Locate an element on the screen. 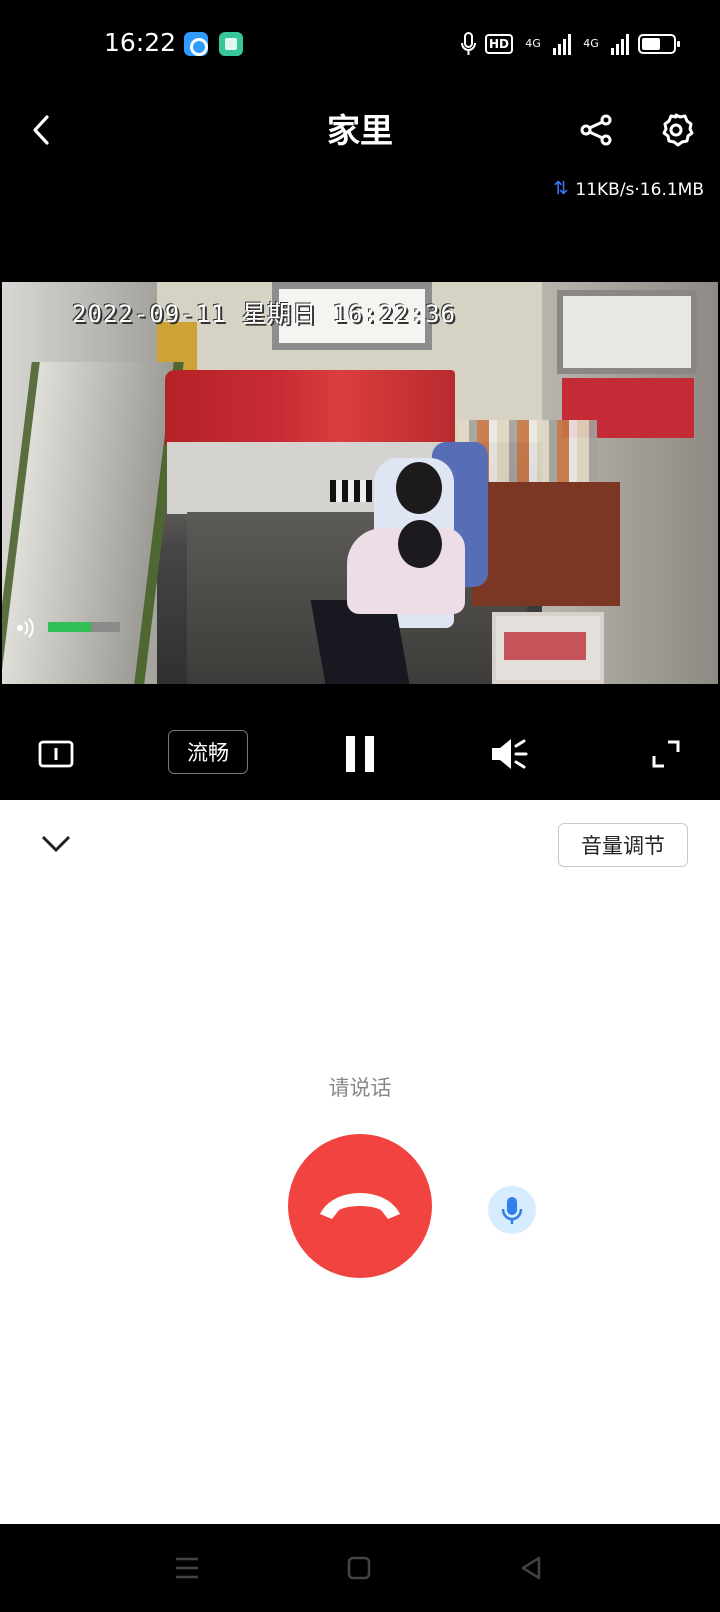 This screenshot has width=720, height=1612. info-icon is located at coordinates (56, 754).